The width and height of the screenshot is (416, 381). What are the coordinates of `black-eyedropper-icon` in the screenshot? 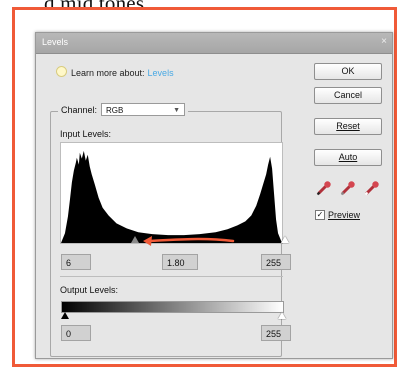 It's located at (324, 188).